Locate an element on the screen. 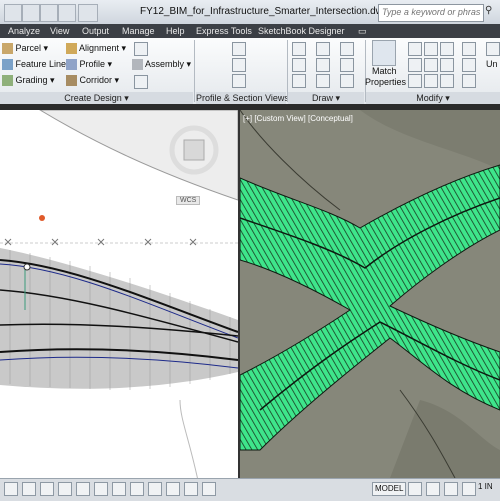  parcel-button: Parcel ▾ is located at coordinates (25, 49).